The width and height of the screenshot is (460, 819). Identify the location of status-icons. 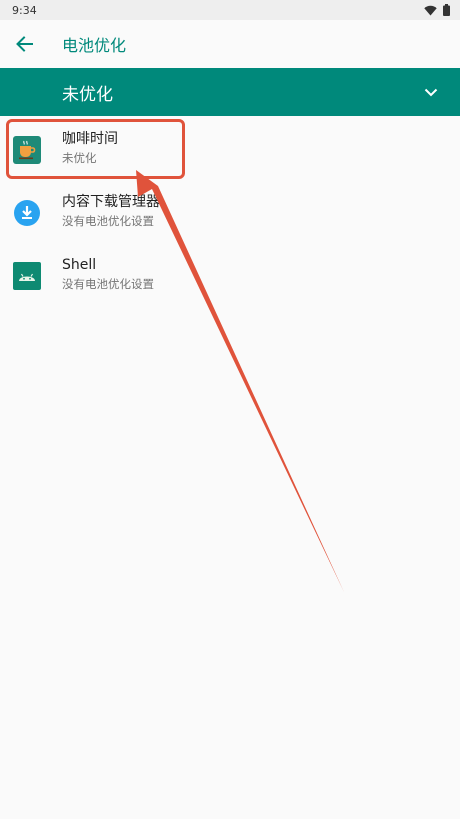
(437, 10).